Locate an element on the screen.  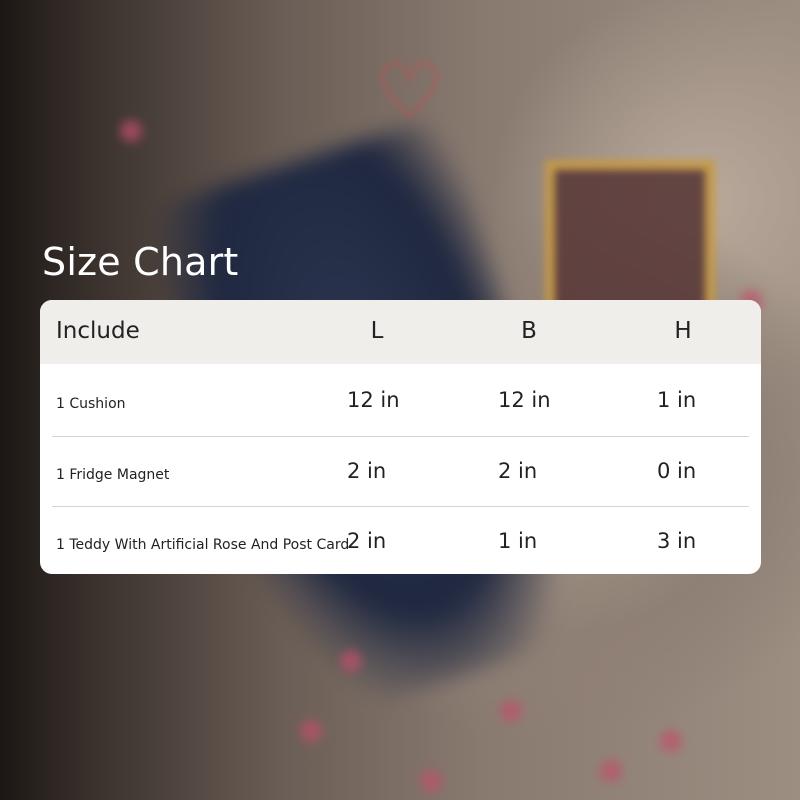
item-breadth: 1 in is located at coordinates (518, 541).